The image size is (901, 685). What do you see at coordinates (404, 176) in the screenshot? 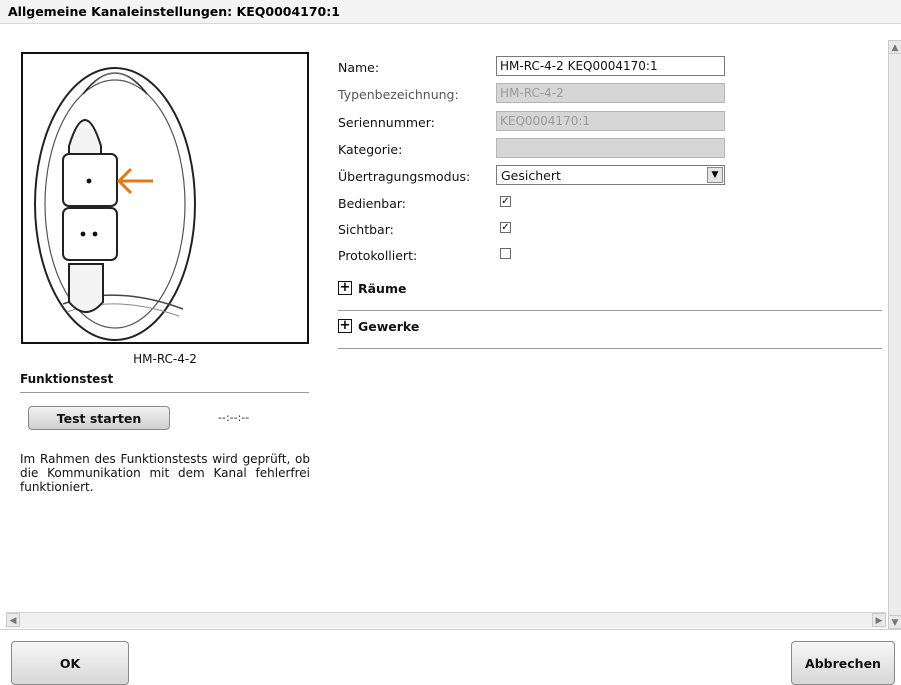
I see `transmission-label: Übertragungsmodus:` at bounding box center [404, 176].